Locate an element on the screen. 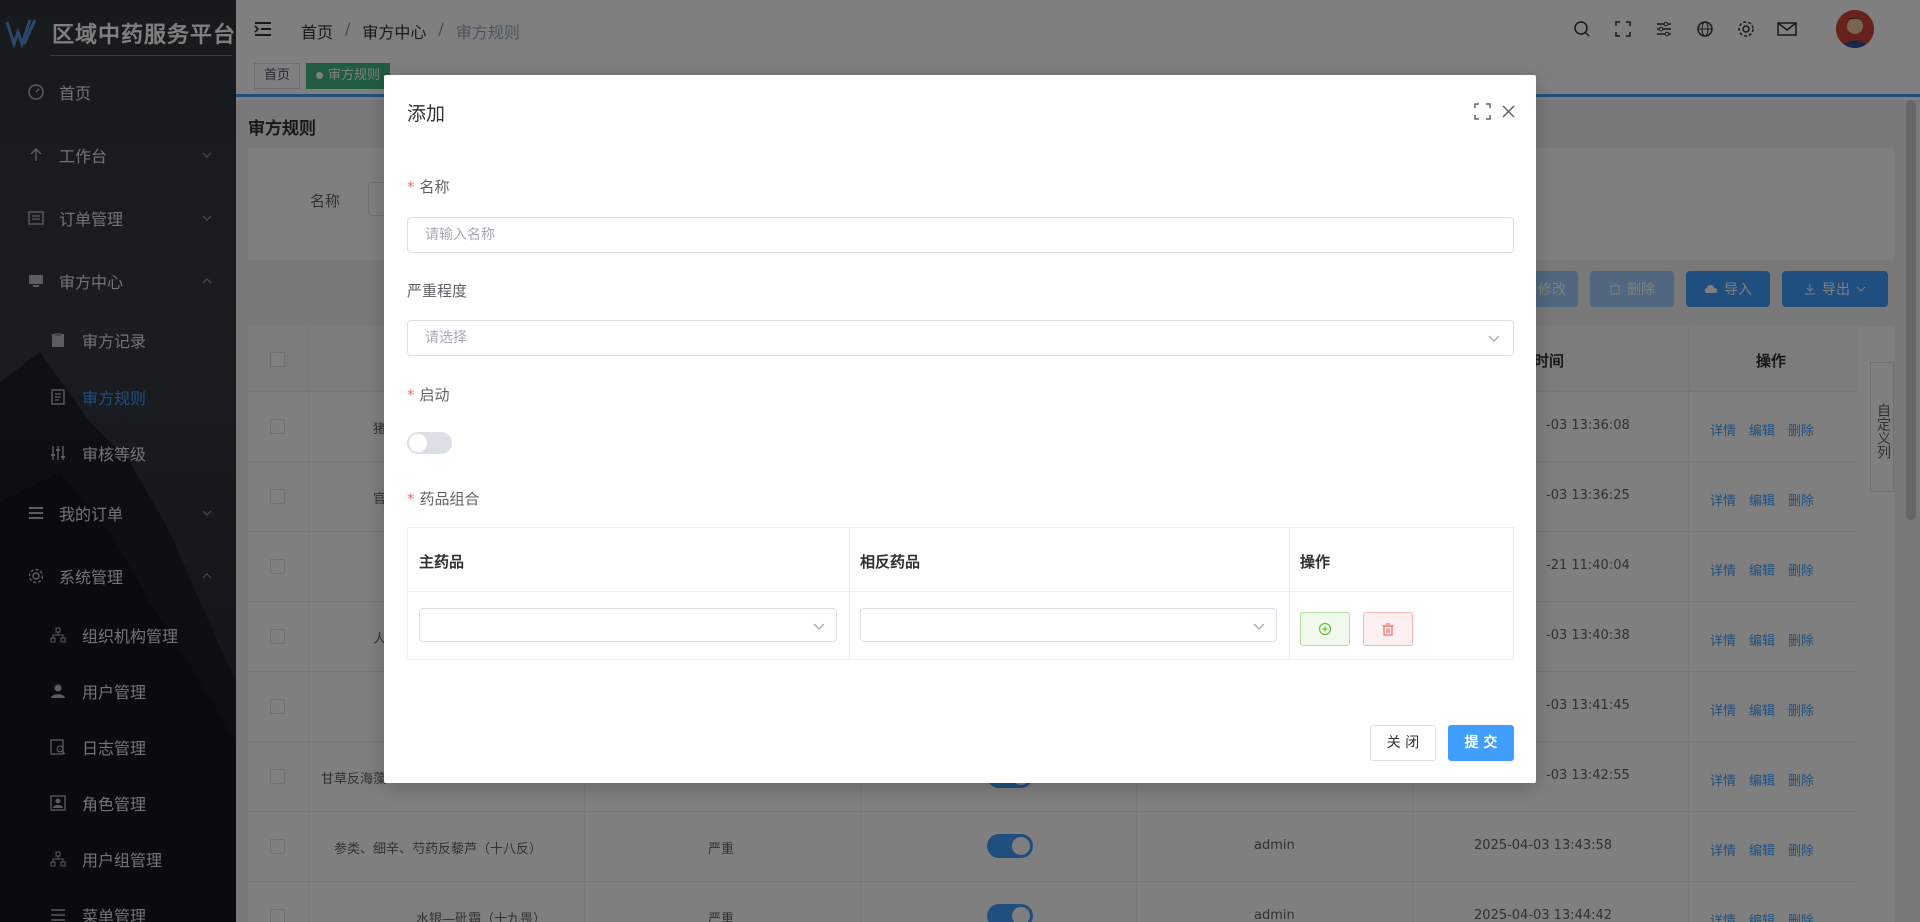 The width and height of the screenshot is (1920, 922). ops-header: 操作 is located at coordinates (1315, 562).